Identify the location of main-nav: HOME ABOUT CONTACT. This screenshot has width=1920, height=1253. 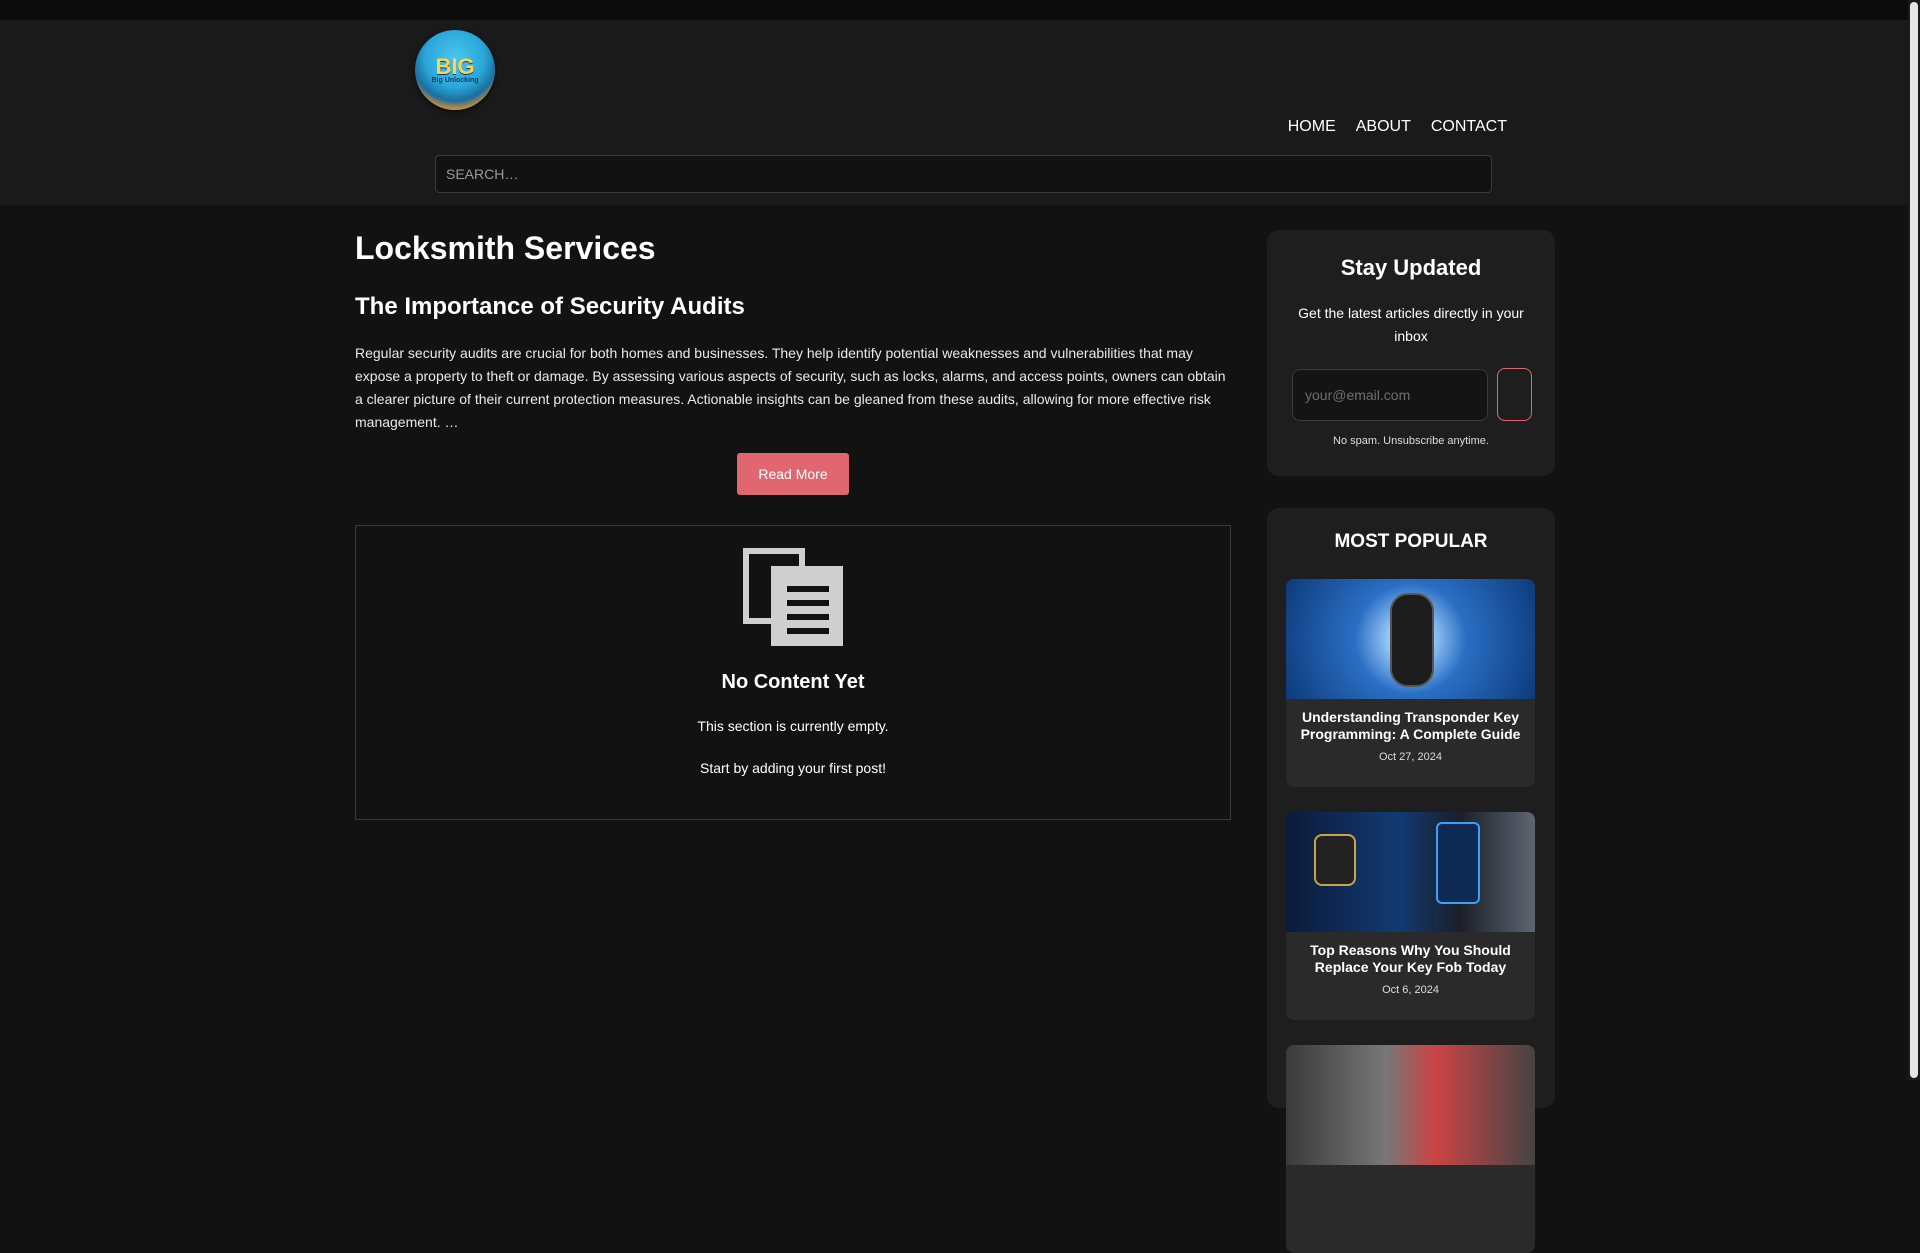
(1397, 127).